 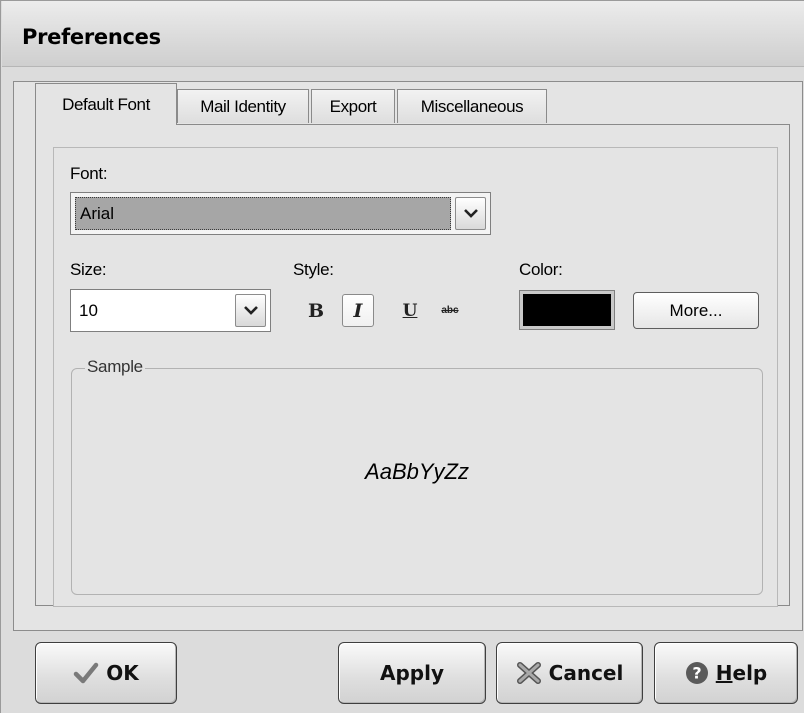 I want to click on window-title: Preferences, so click(x=91, y=37).